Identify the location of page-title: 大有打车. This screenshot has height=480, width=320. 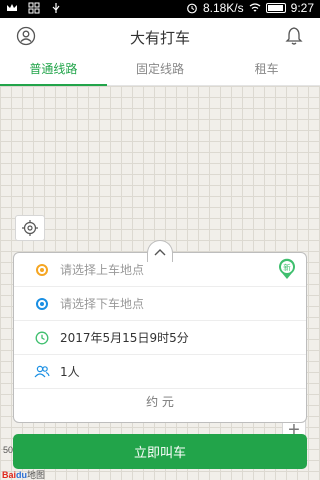
(159, 38).